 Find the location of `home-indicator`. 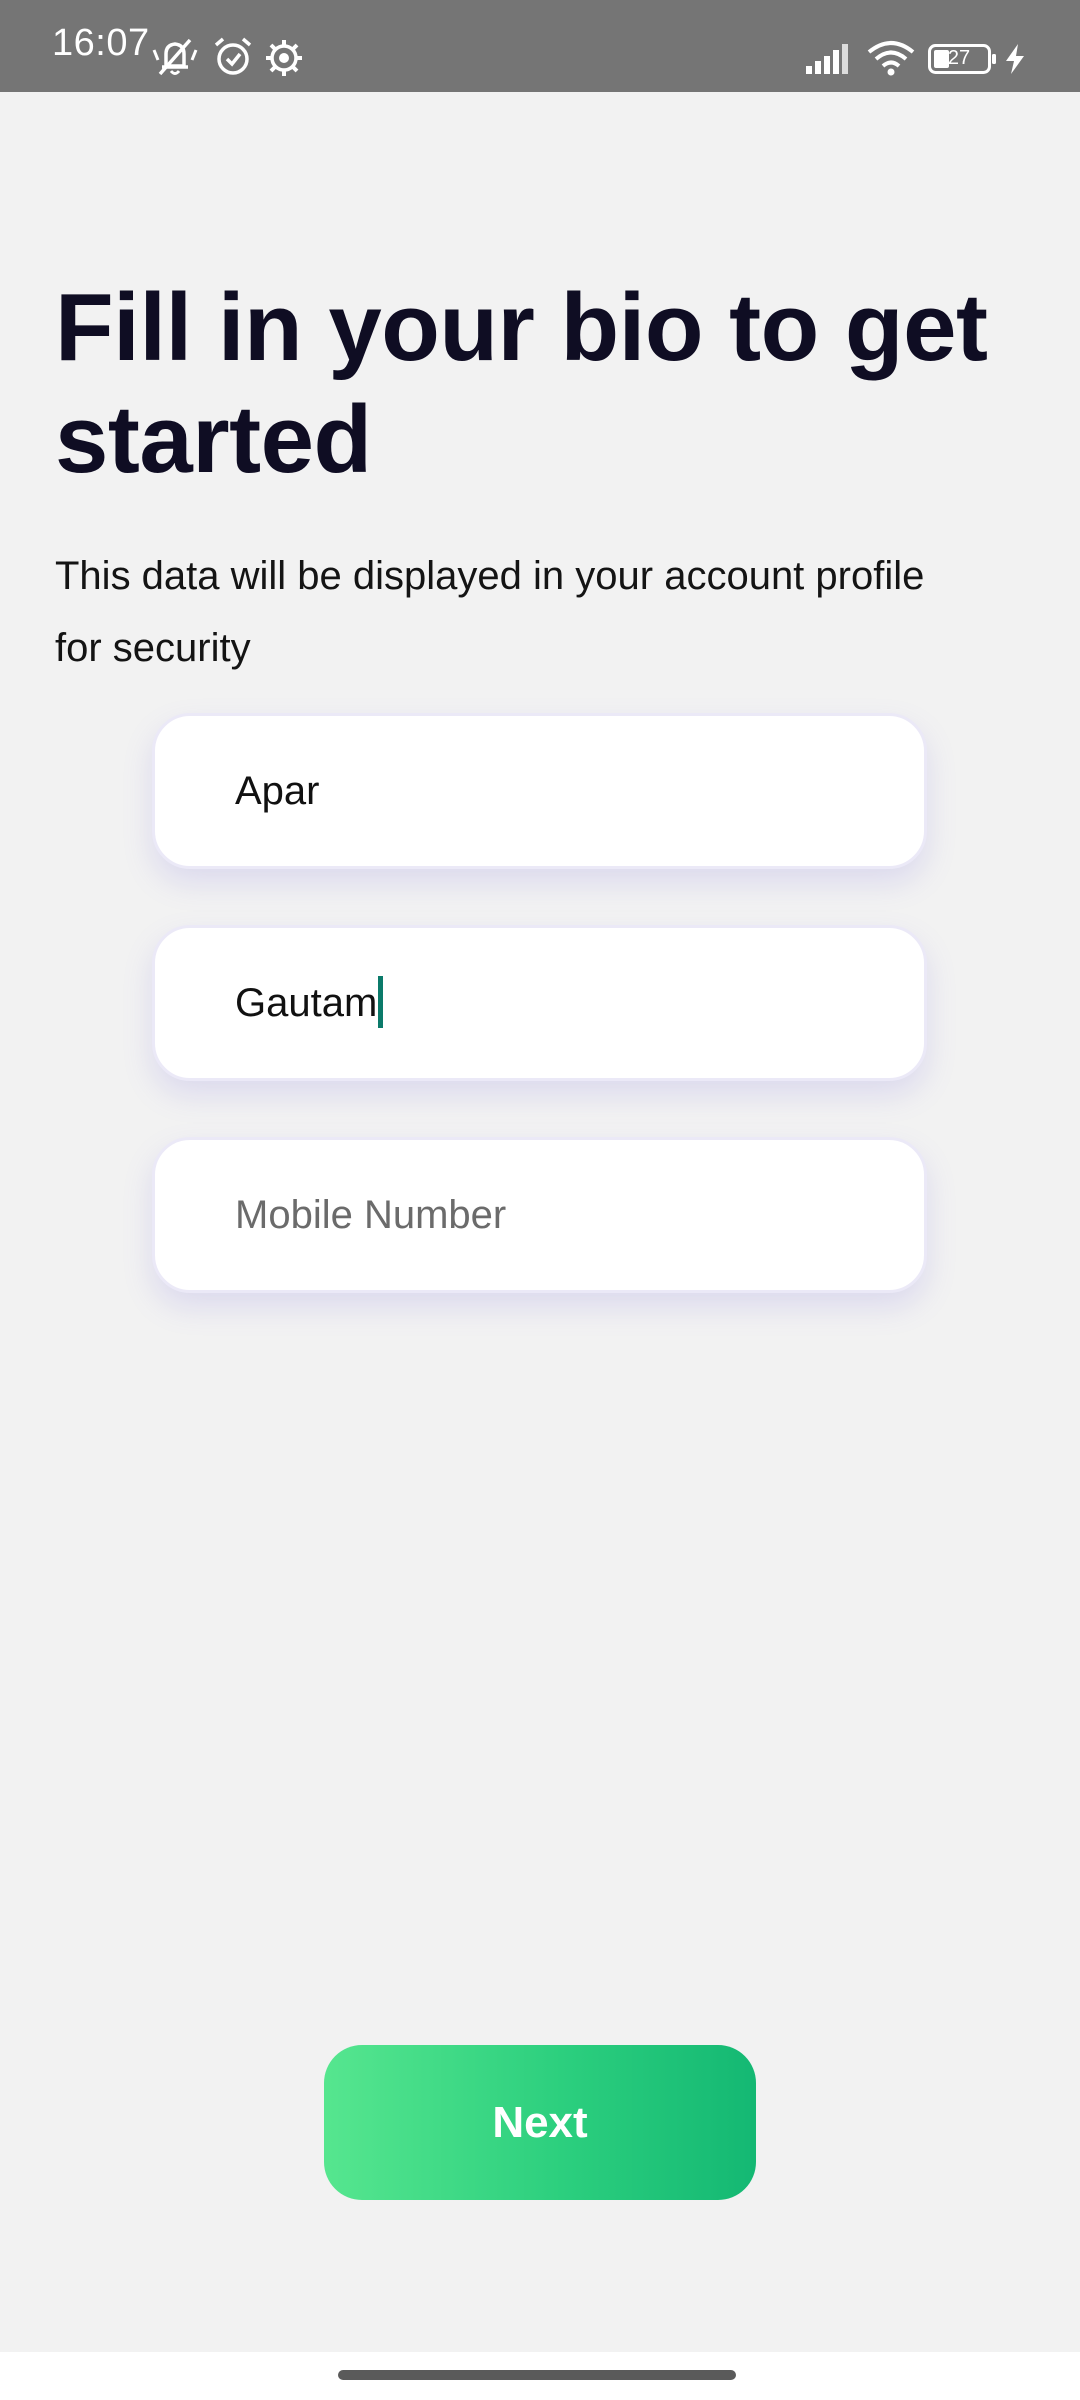

home-indicator is located at coordinates (537, 2375).